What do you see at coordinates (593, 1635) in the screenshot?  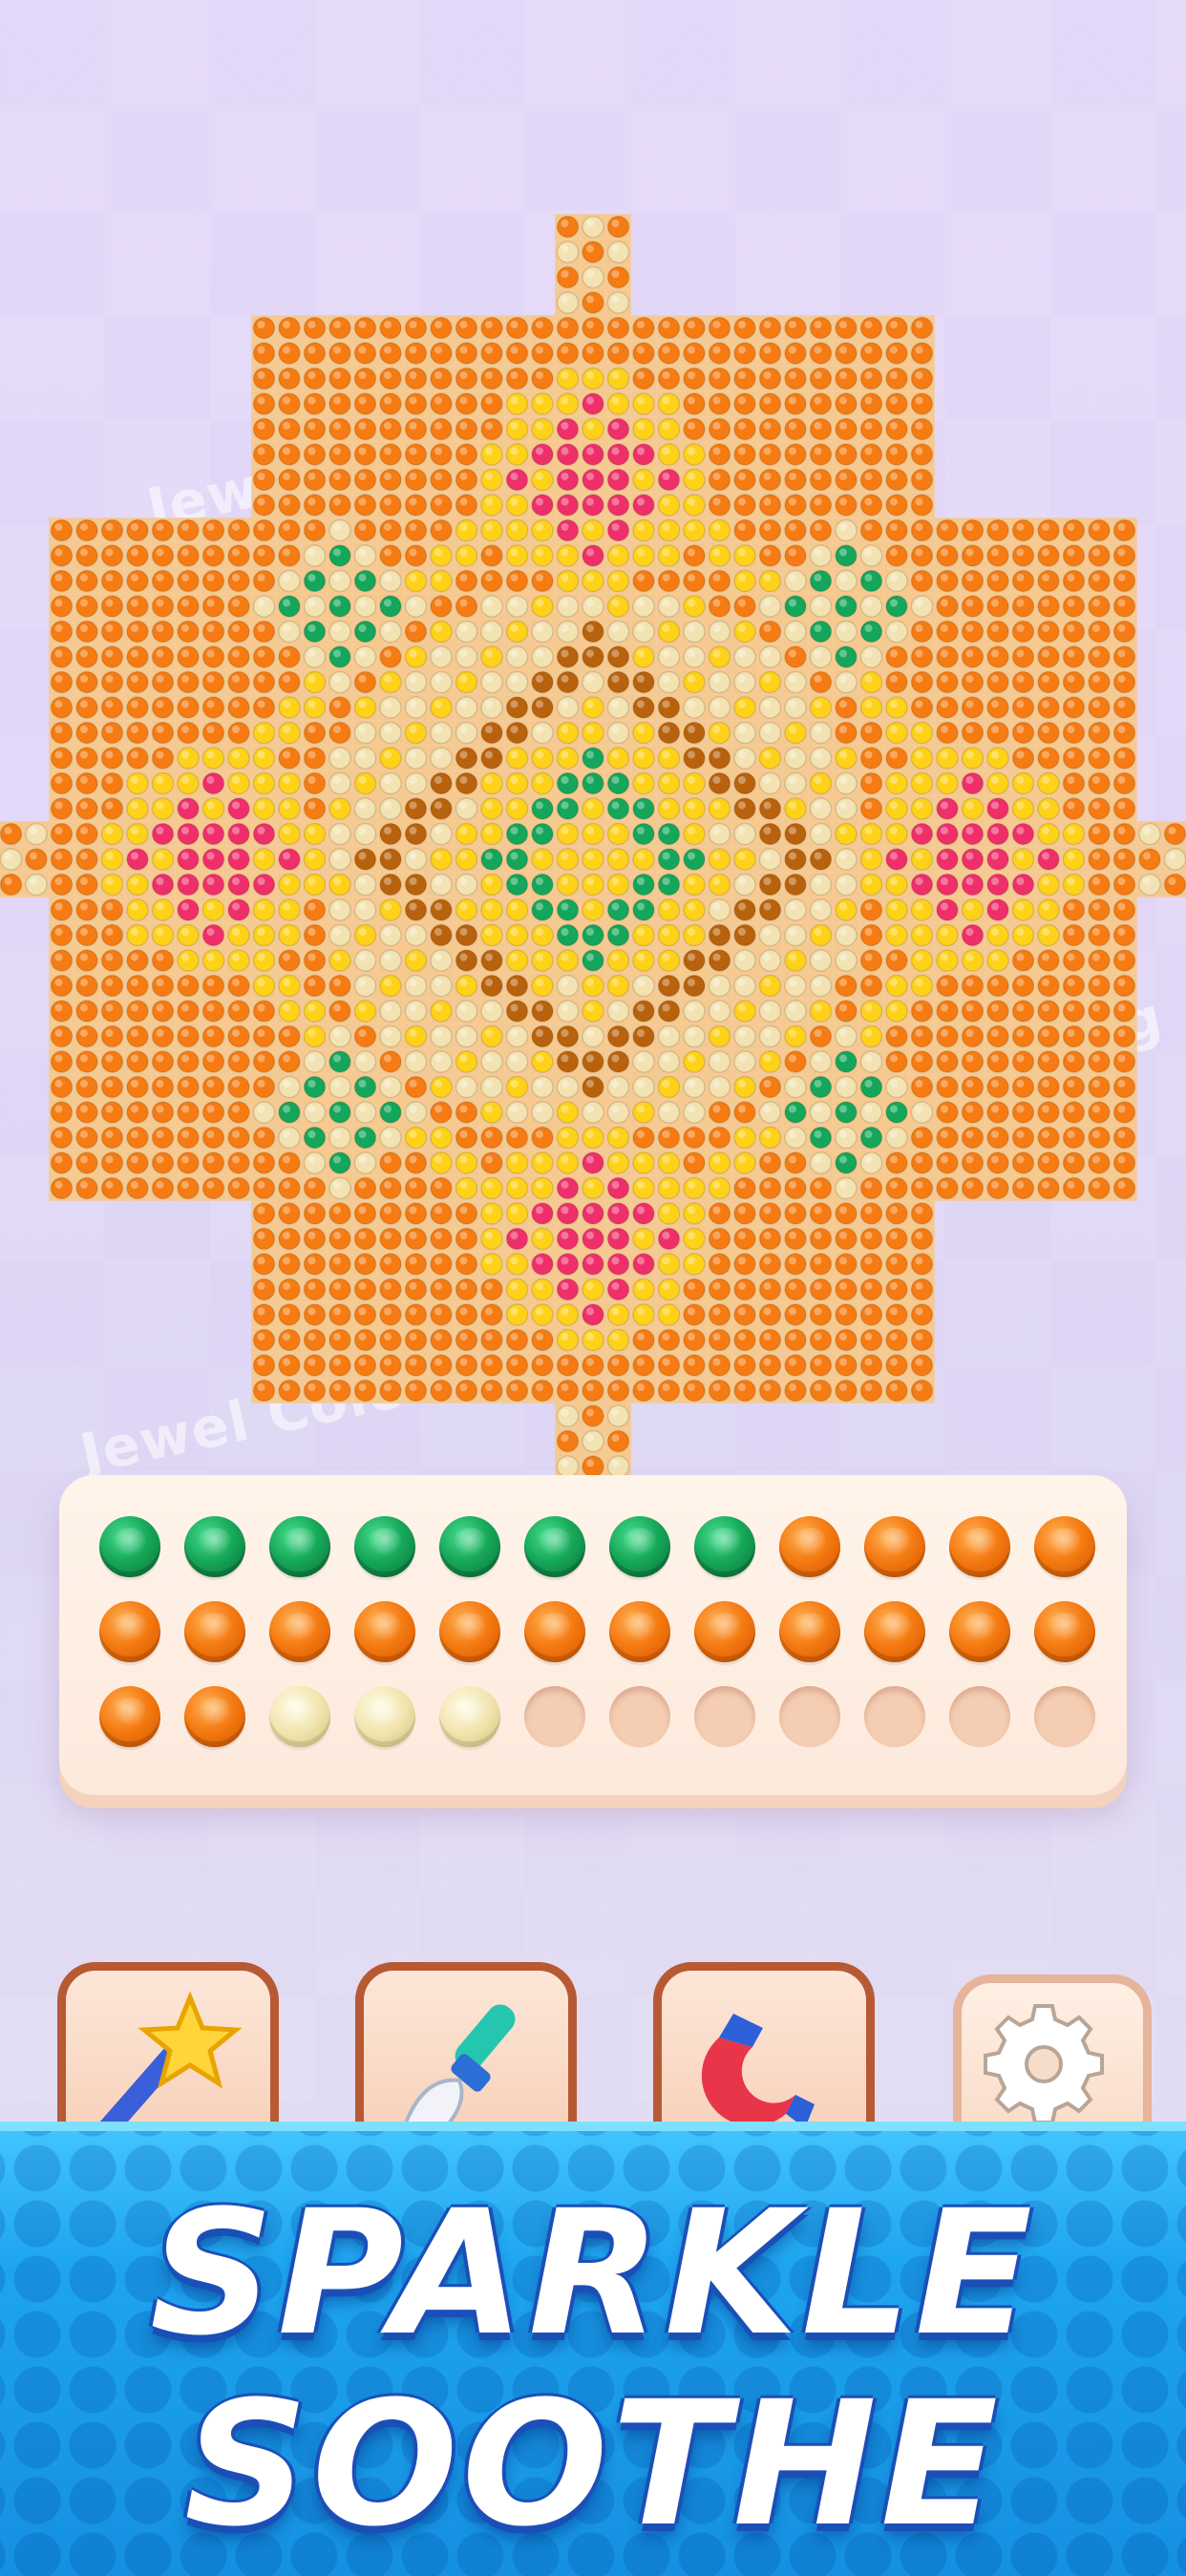 I see `gem-tray` at bounding box center [593, 1635].